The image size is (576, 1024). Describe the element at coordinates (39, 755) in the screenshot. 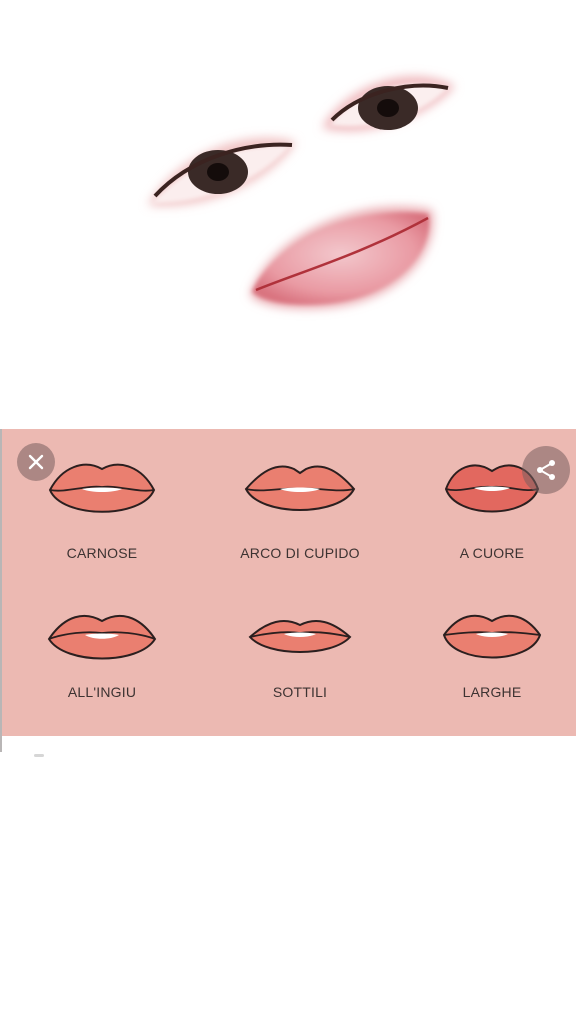

I see `divider-mark` at that location.